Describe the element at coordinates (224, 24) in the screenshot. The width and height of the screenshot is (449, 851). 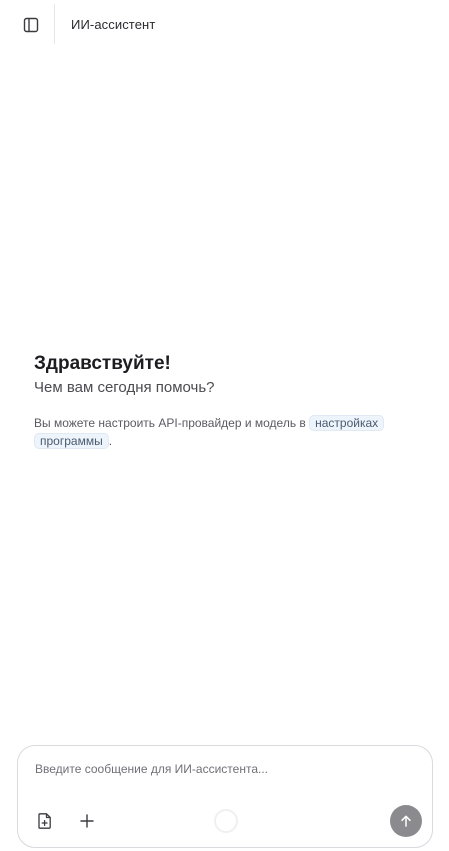
I see `header: ИИ-ассистент` at that location.